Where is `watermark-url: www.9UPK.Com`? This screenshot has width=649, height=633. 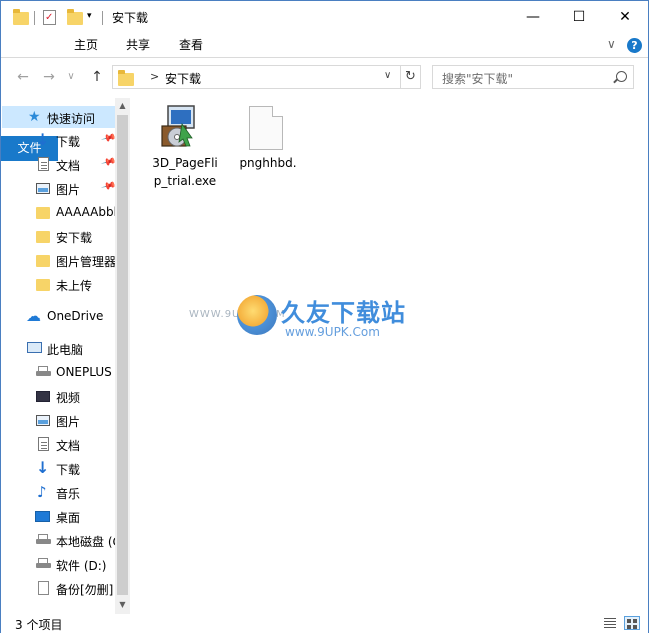 watermark-url: www.9UPK.Com is located at coordinates (332, 332).